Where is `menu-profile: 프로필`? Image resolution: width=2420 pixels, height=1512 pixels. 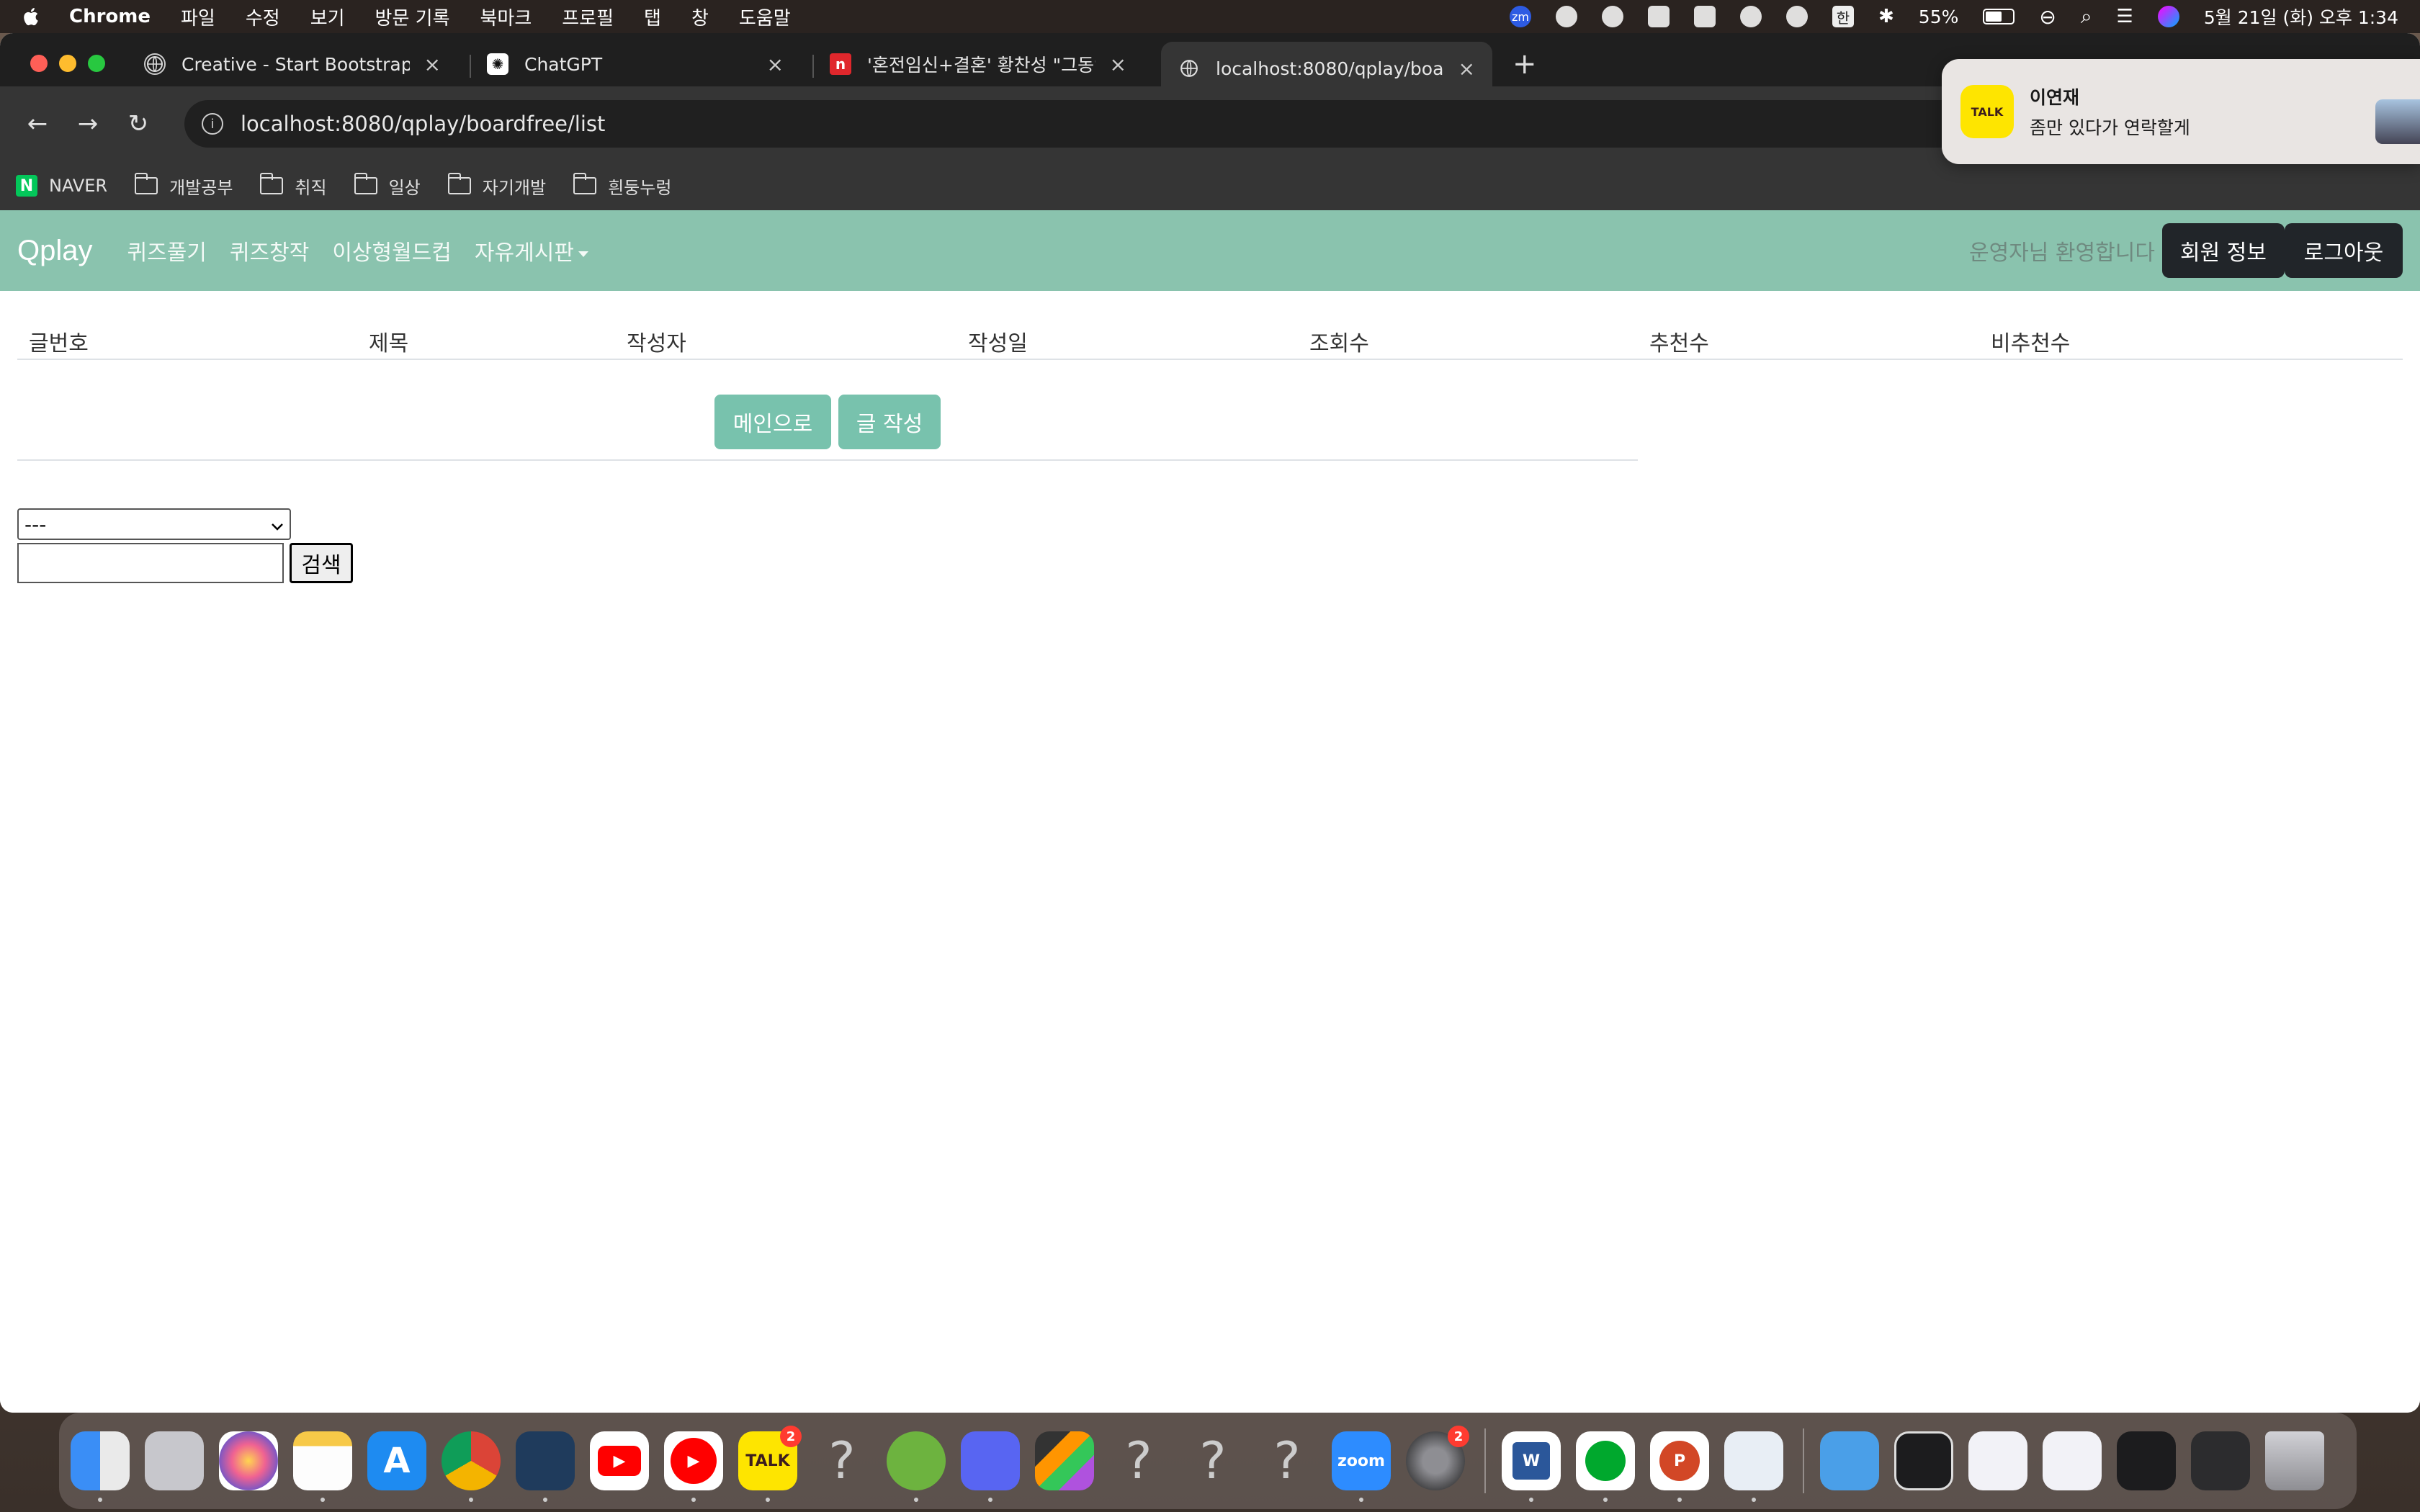
menu-profile: 프로필 is located at coordinates (588, 17).